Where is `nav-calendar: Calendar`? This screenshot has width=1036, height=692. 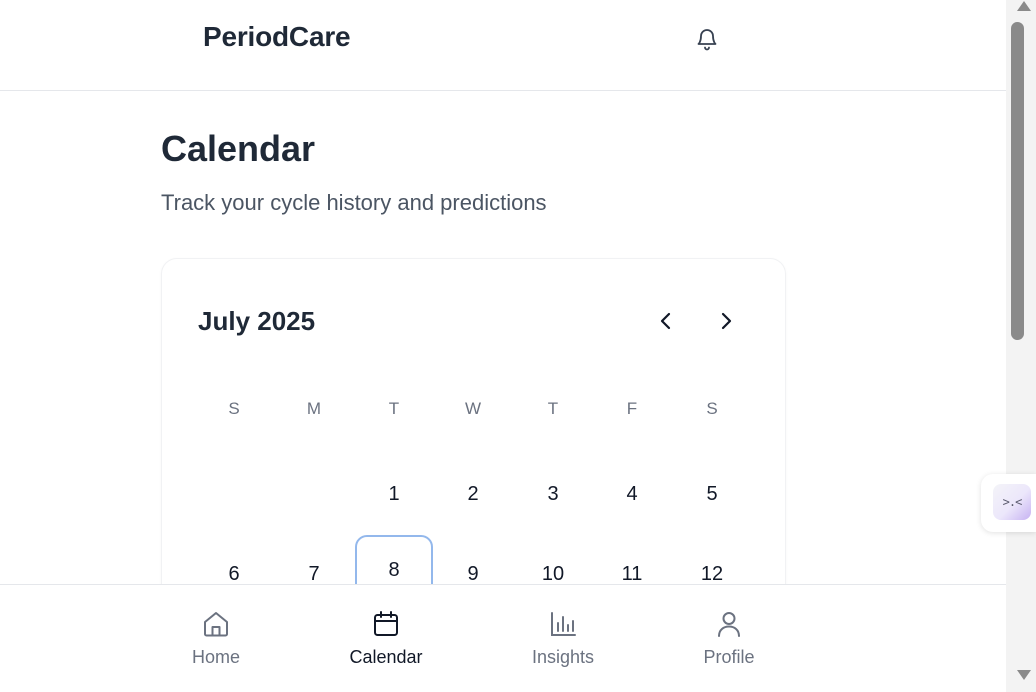
nav-calendar: Calendar is located at coordinates (386, 638).